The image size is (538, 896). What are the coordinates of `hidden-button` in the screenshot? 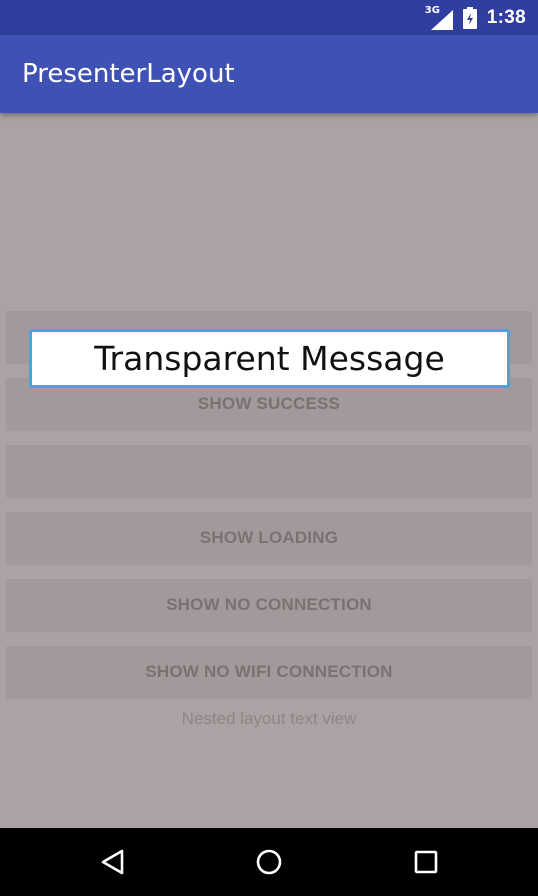 It's located at (269, 471).